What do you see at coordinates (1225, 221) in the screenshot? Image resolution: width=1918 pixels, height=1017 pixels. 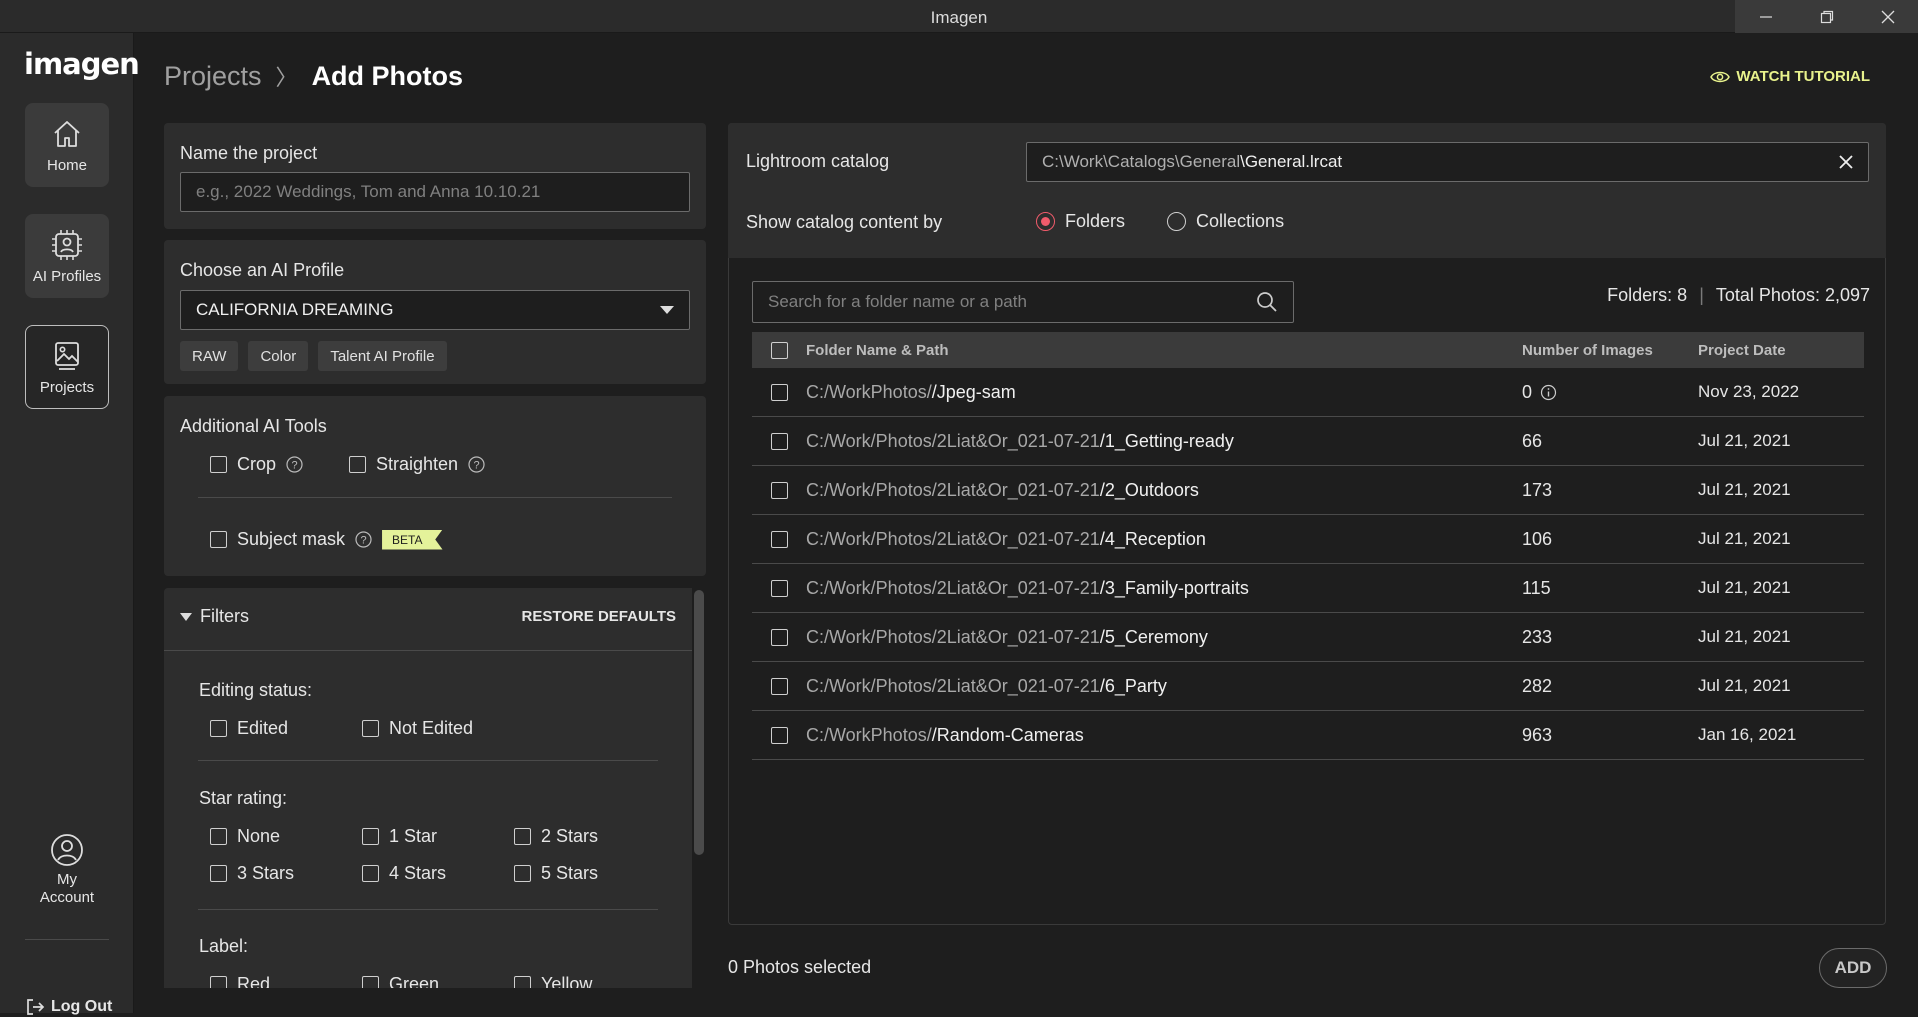 I see `radio-collections: Collections` at bounding box center [1225, 221].